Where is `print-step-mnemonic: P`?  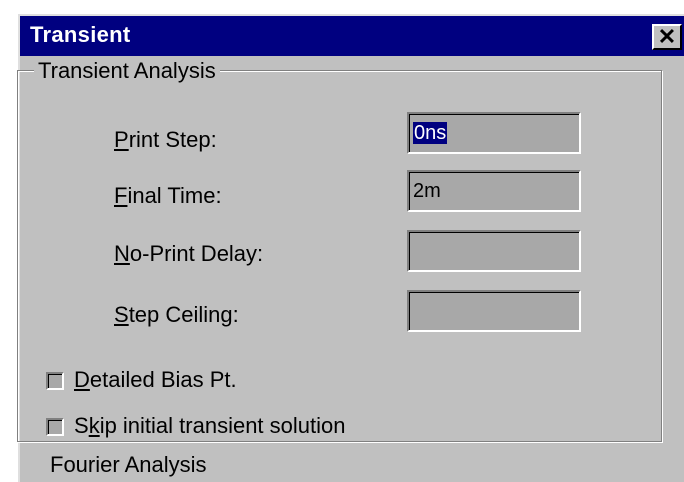 print-step-mnemonic: P is located at coordinates (121, 139).